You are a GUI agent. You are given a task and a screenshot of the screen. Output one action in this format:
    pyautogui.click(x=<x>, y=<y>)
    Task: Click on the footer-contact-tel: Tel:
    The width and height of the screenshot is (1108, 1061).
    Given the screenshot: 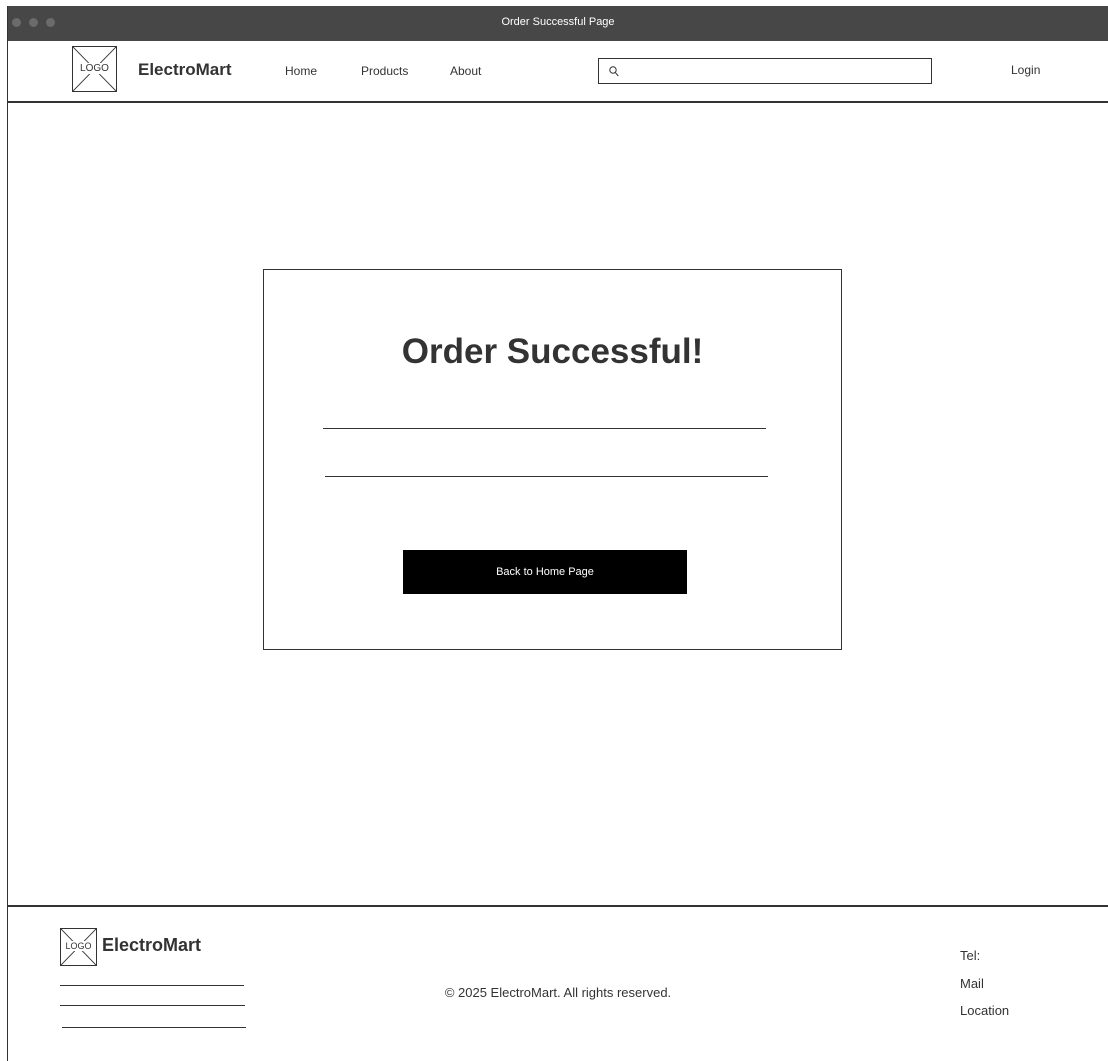 What is the action you would take?
    pyautogui.click(x=970, y=955)
    